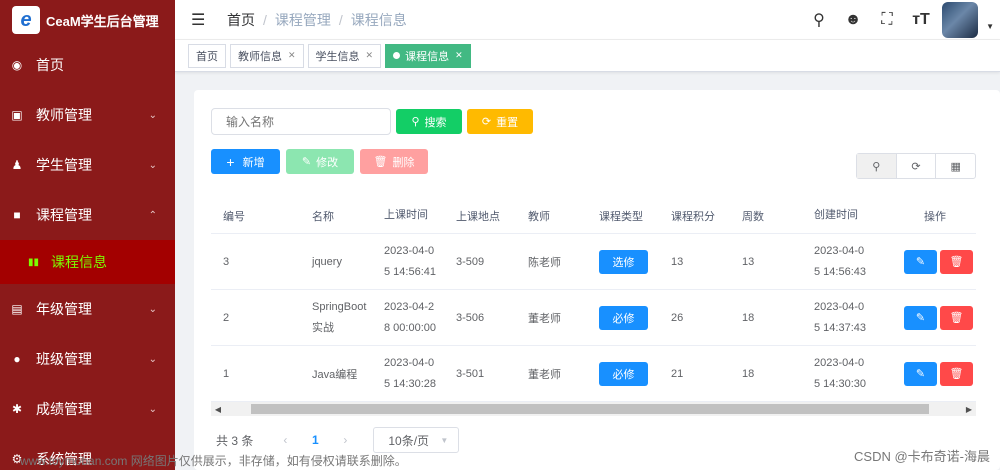 This screenshot has width=1000, height=470. I want to click on sidebar-item-courses: ■ 课程管理 ⌃, so click(87, 215).